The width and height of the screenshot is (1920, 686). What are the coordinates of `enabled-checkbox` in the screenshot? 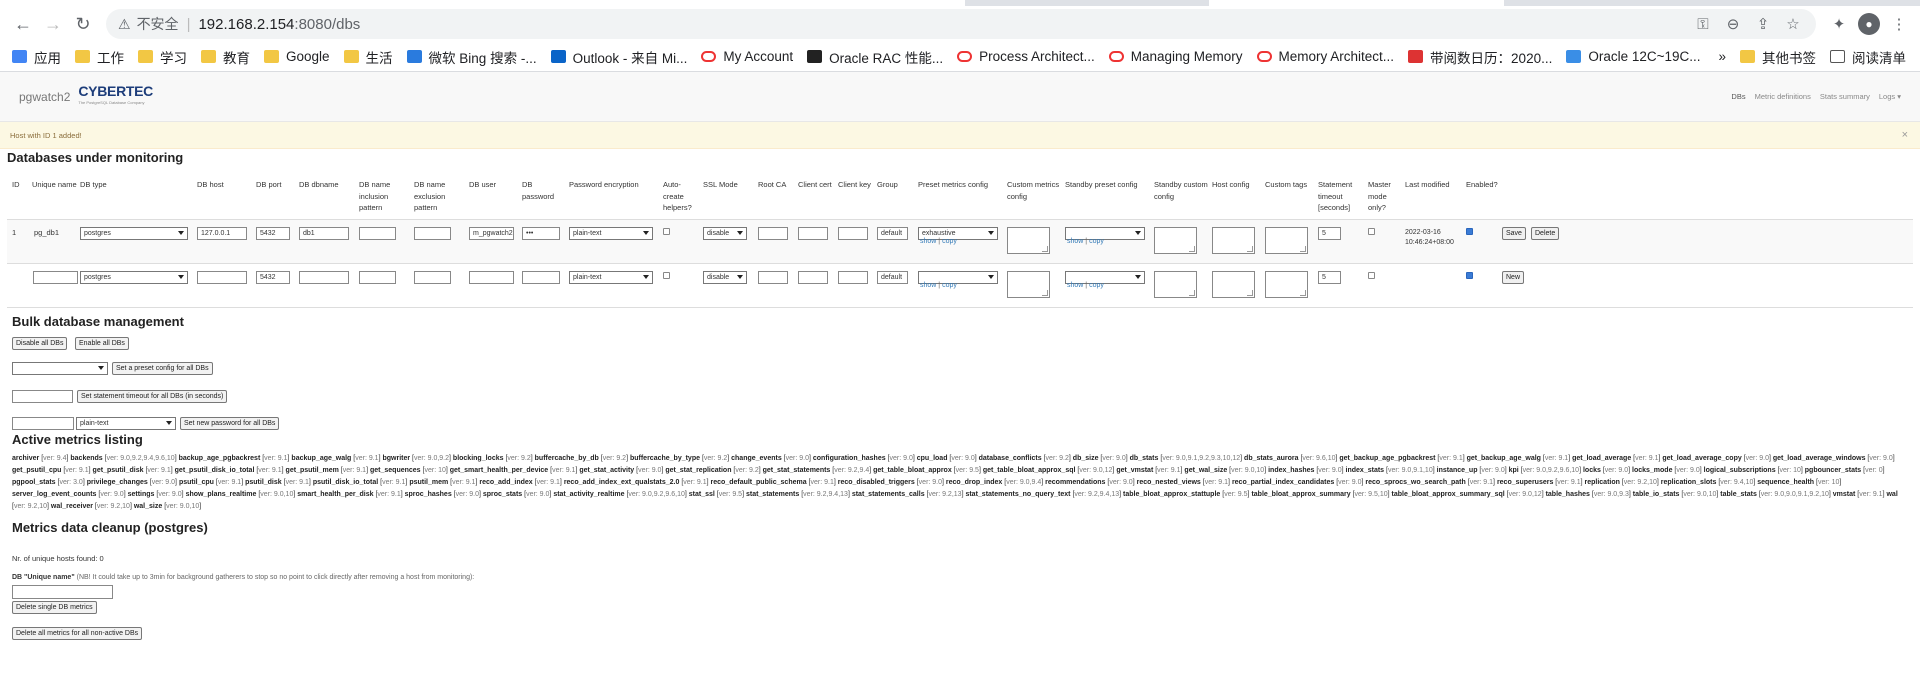 It's located at (1469, 275).